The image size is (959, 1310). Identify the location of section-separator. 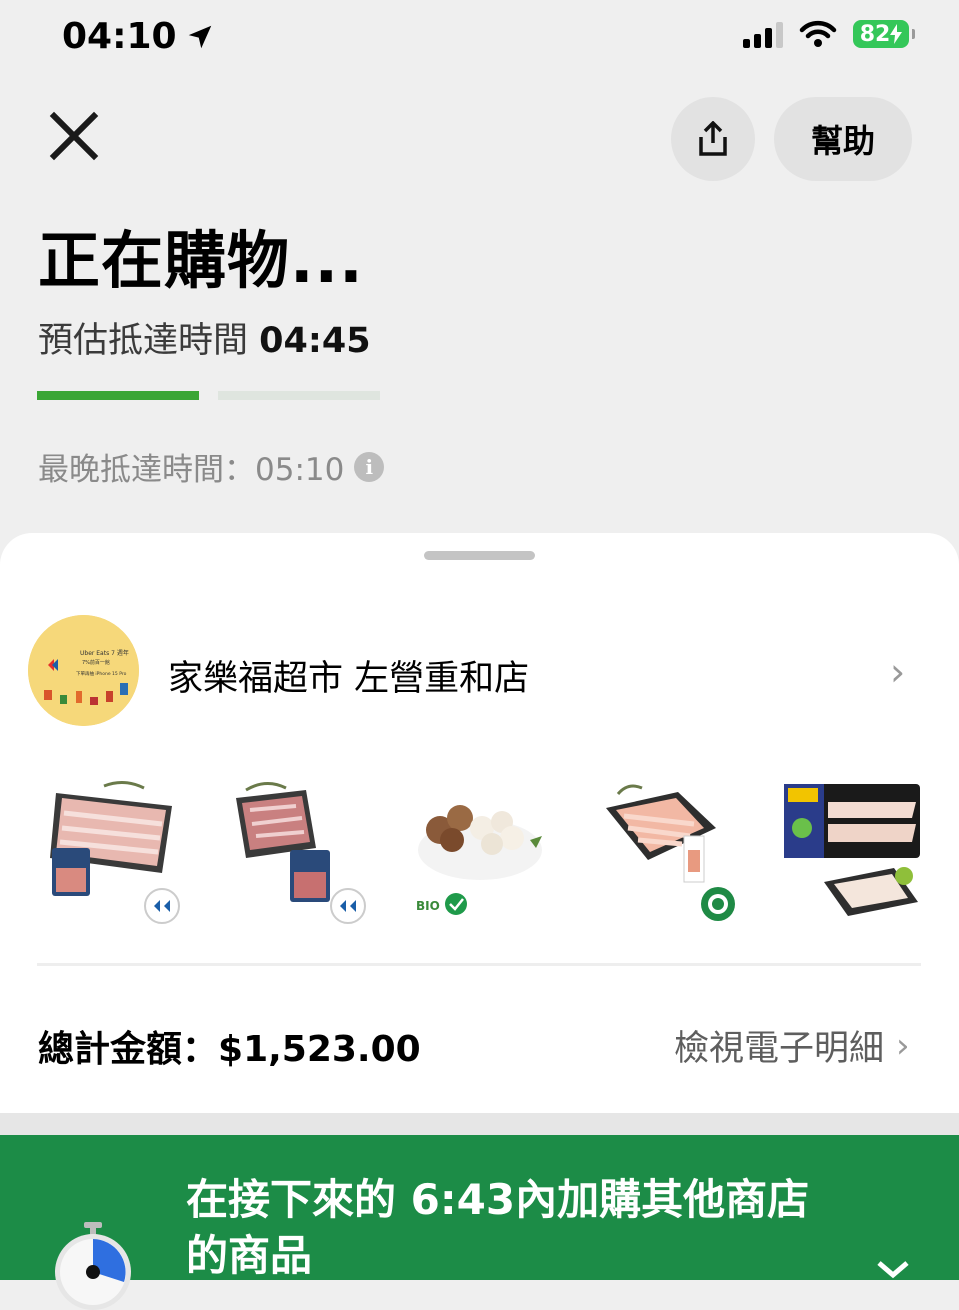
(479, 1124).